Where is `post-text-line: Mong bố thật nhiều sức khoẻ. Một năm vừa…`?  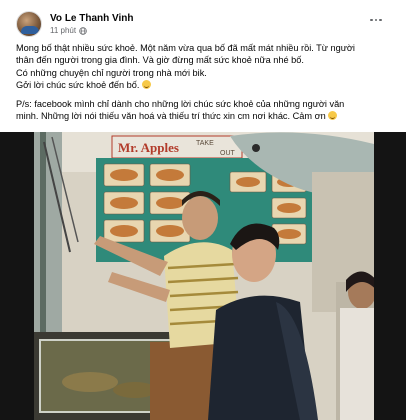
post-text-line: Mong bố thật nhiều sức khoẻ. Một năm vừa… is located at coordinates (185, 48).